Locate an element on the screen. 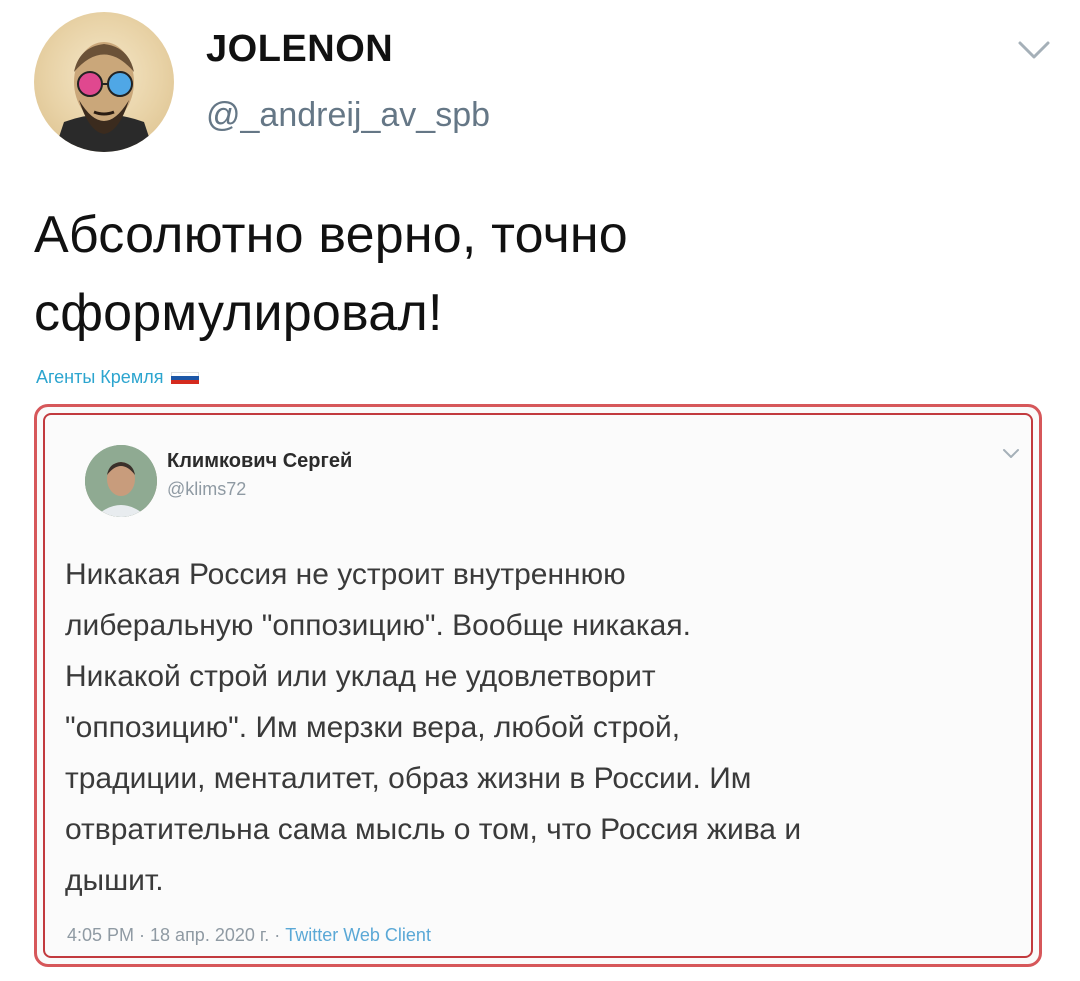 This screenshot has width=1080, height=981. russian-flag-icon is located at coordinates (185, 377).